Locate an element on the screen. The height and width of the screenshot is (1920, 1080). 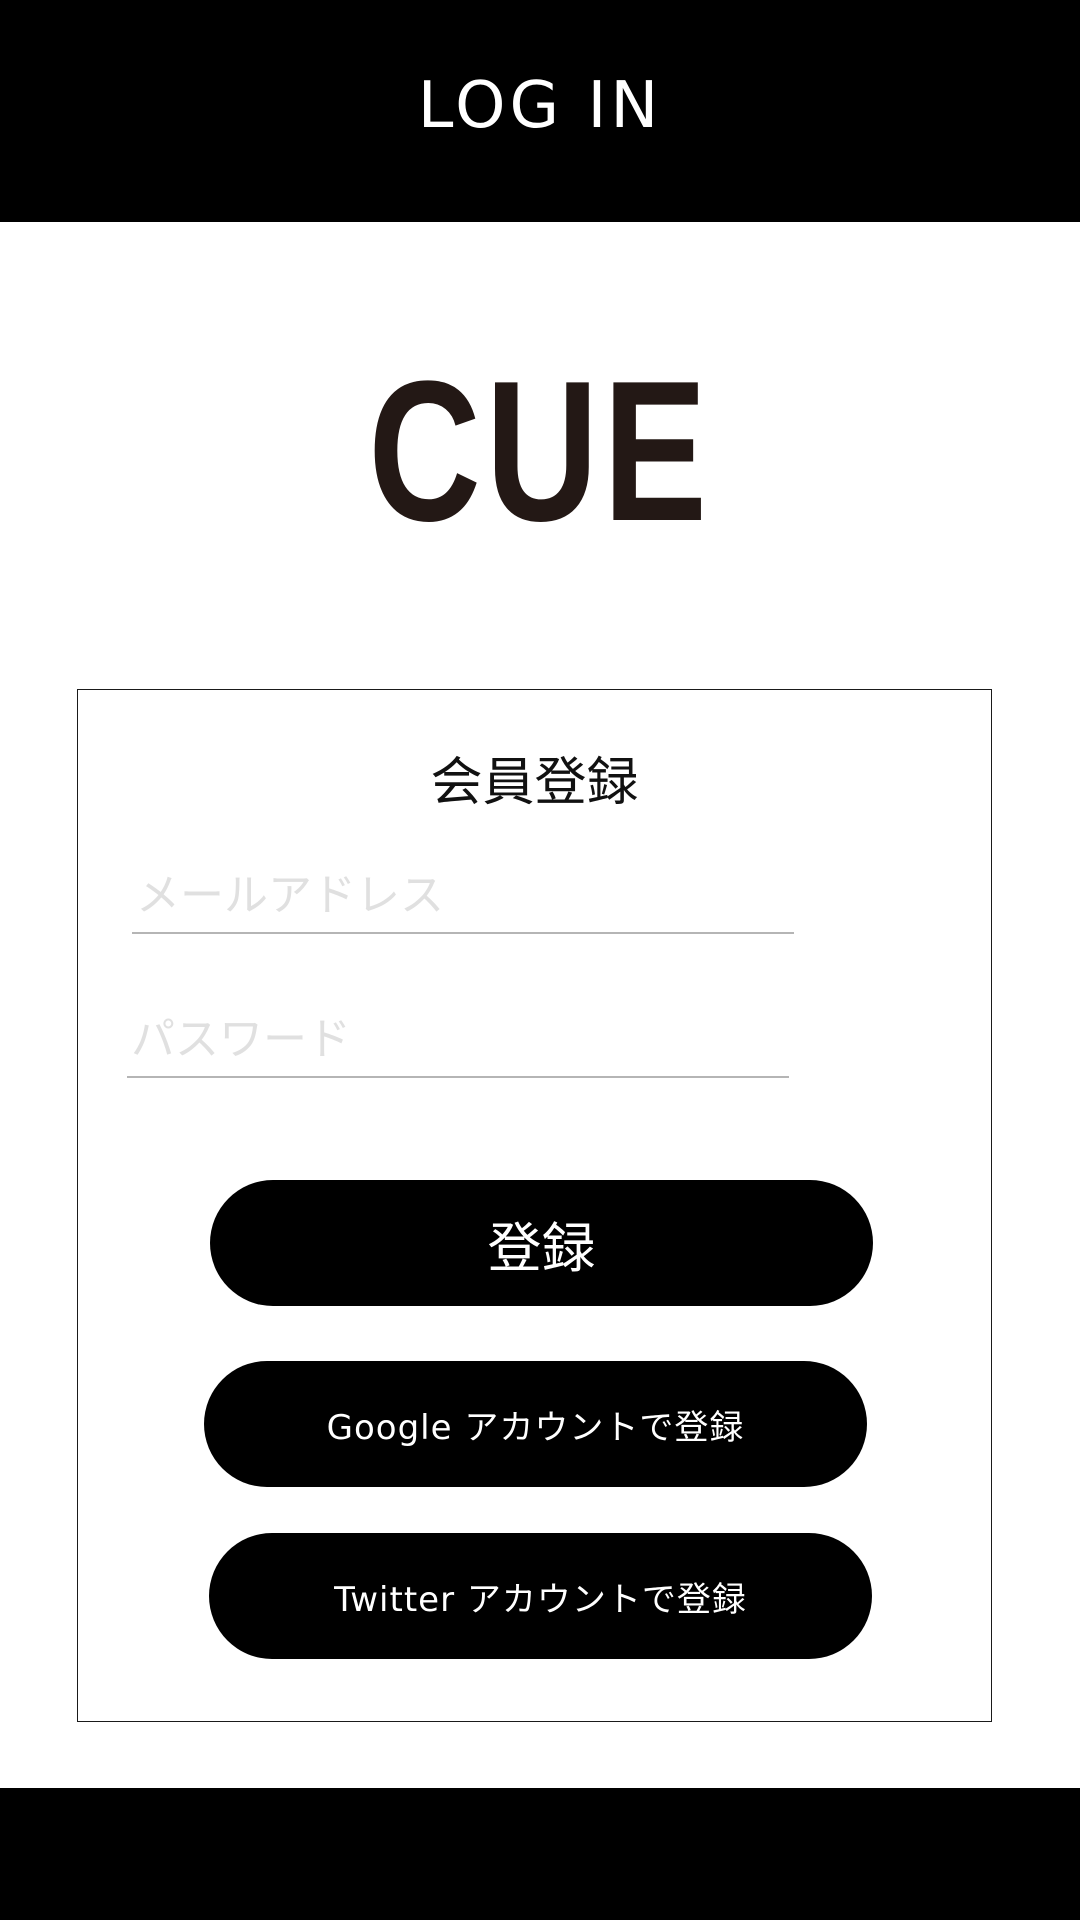
register-button: 登録 is located at coordinates (541, 1243).